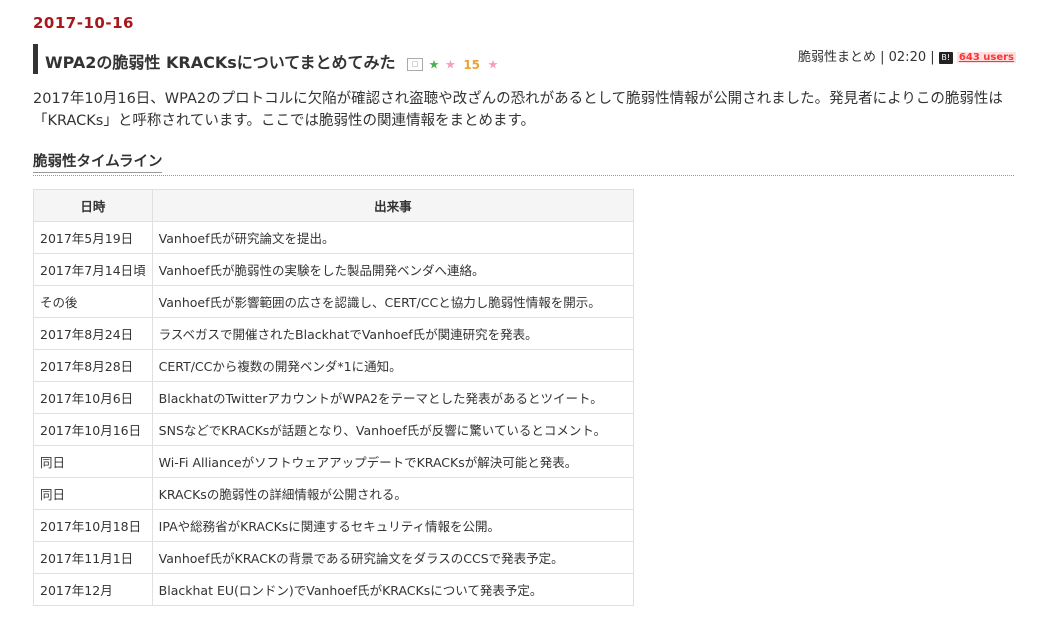 This screenshot has width=1040, height=622. I want to click on row-event: IPAや総務省がKRACKsに関連するセキュリティ情報を公開。, so click(393, 525).